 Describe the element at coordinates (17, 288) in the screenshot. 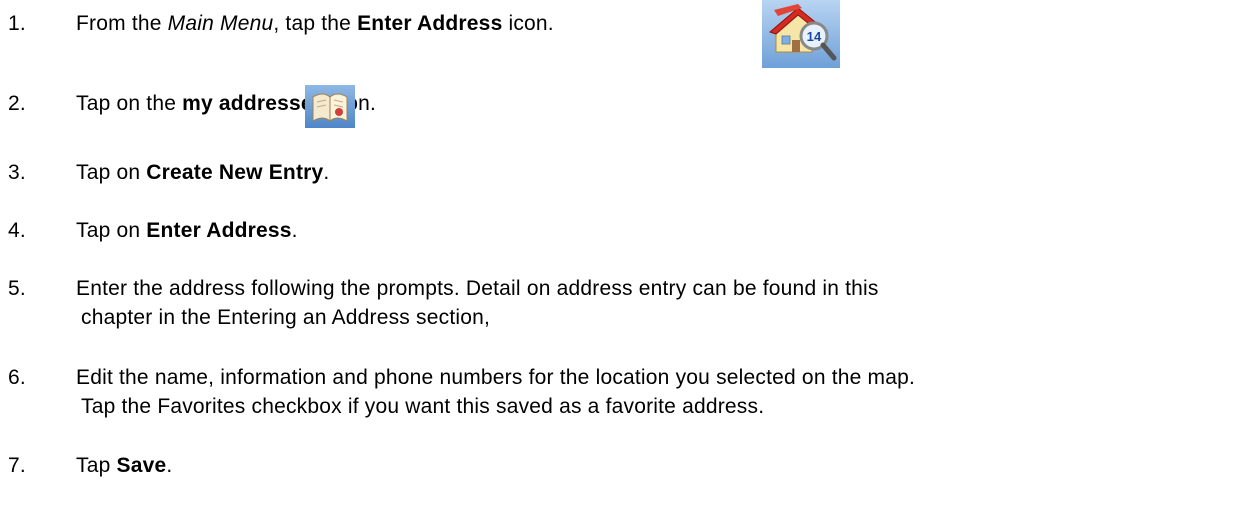

I see `step-number: 5.` at that location.